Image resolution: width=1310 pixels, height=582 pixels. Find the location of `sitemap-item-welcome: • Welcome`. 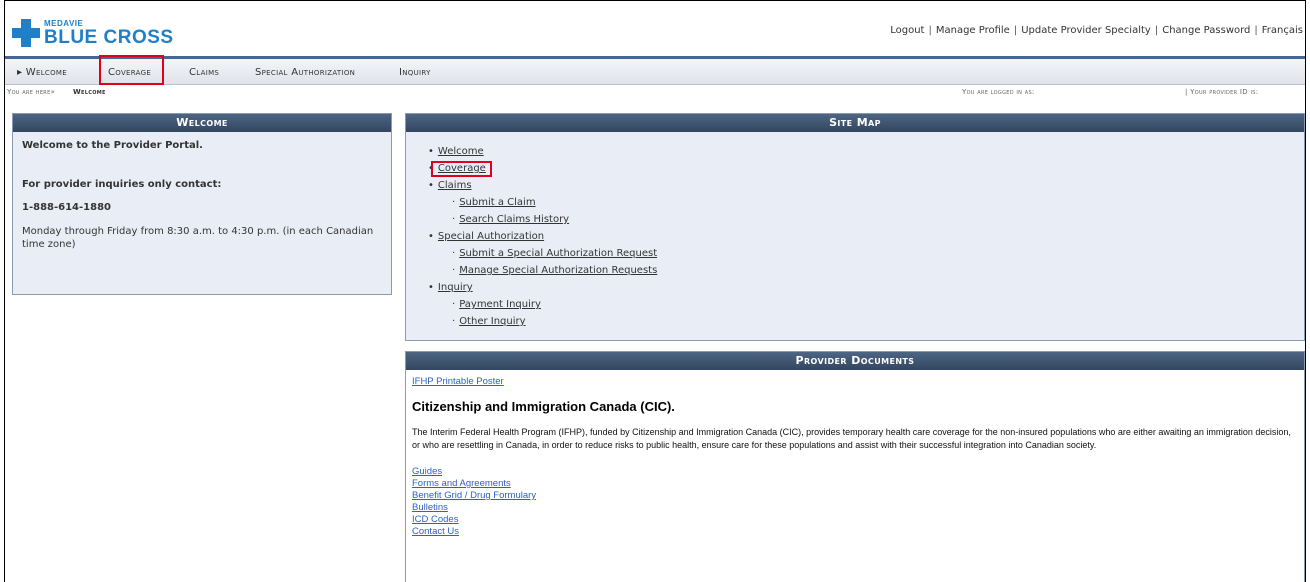

sitemap-item-welcome: • Welcome is located at coordinates (456, 151).